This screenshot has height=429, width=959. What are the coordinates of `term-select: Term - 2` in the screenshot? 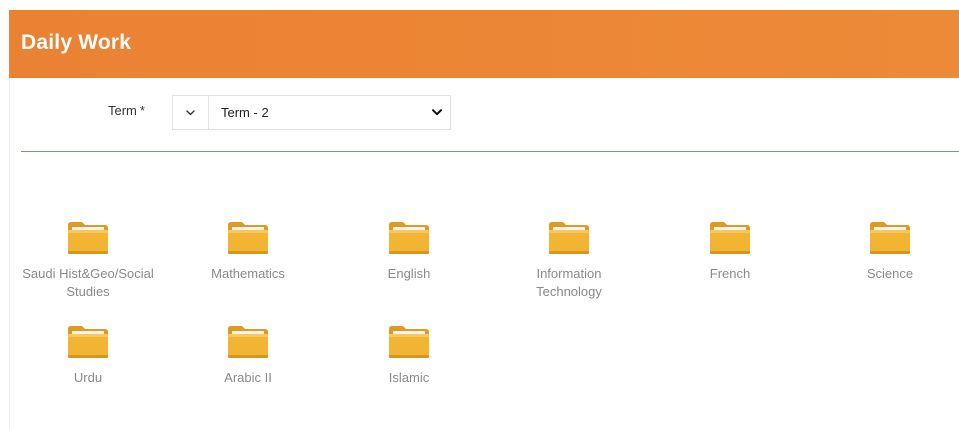 It's located at (329, 112).